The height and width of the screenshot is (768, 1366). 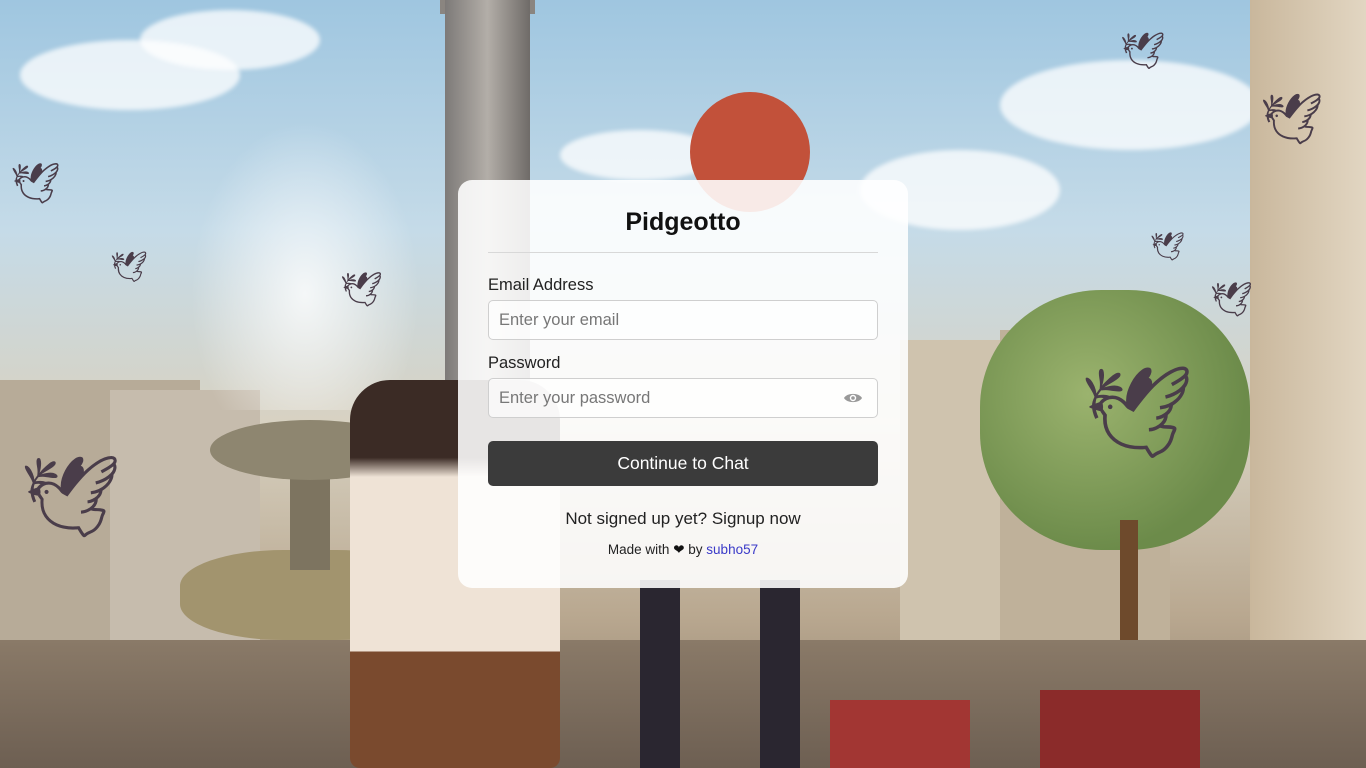 What do you see at coordinates (638, 549) in the screenshot?
I see `made-with-text: Made with` at bounding box center [638, 549].